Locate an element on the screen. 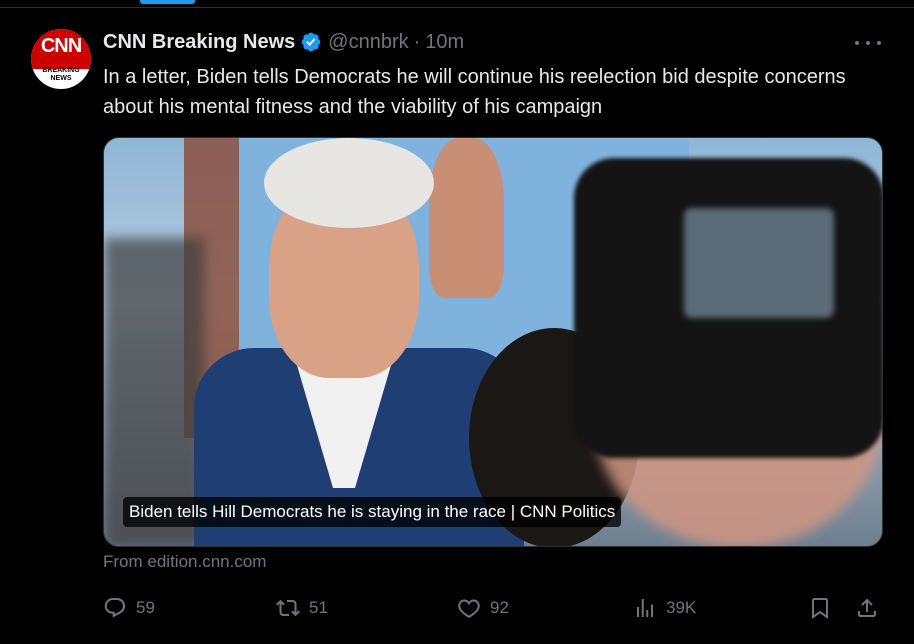 The height and width of the screenshot is (644, 914). bookmark-button is located at coordinates (820, 608).